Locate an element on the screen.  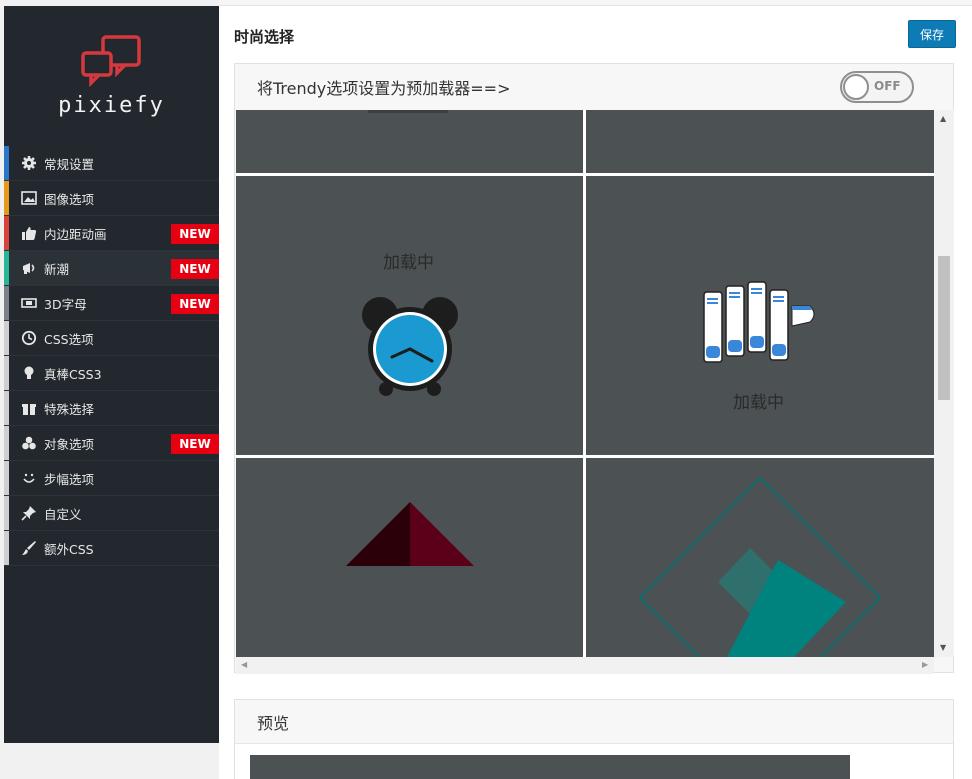
preview-panel: 预览 is located at coordinates (594, 739).